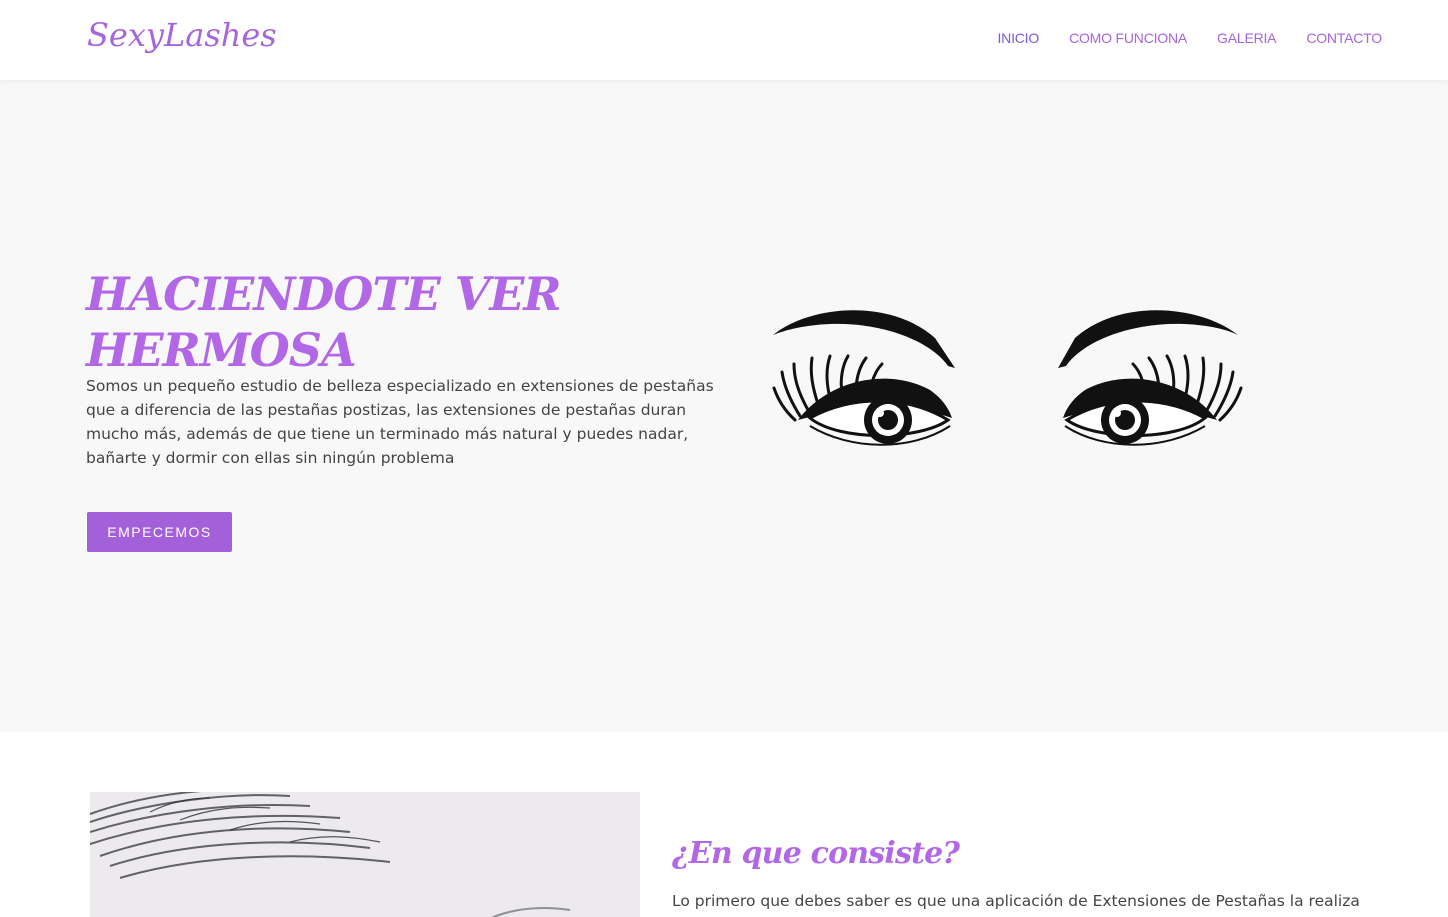 The width and height of the screenshot is (1448, 917). I want to click on hero-title: HACIENDOTE VER HERMOSA, so click(324, 322).